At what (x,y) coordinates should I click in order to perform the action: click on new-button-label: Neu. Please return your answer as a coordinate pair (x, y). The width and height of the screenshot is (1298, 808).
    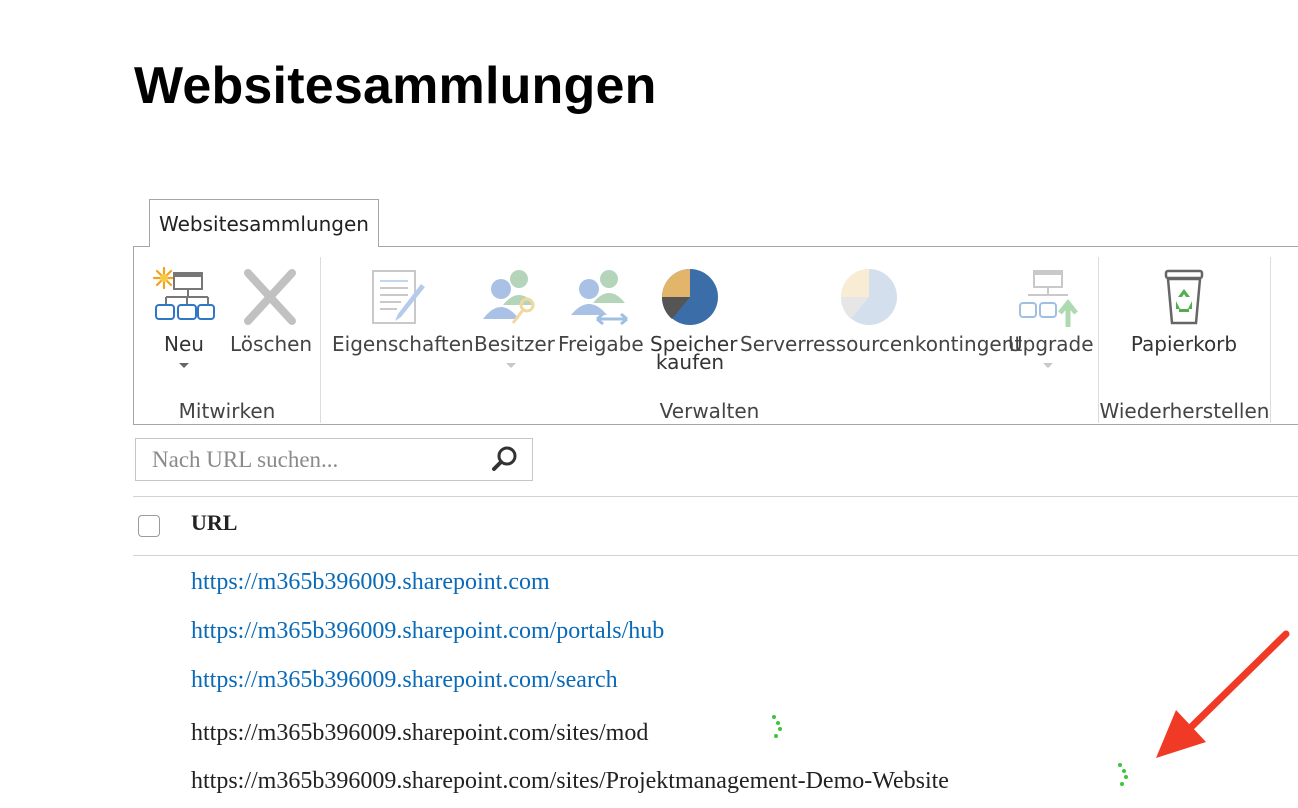
    Looking at the image, I should click on (184, 344).